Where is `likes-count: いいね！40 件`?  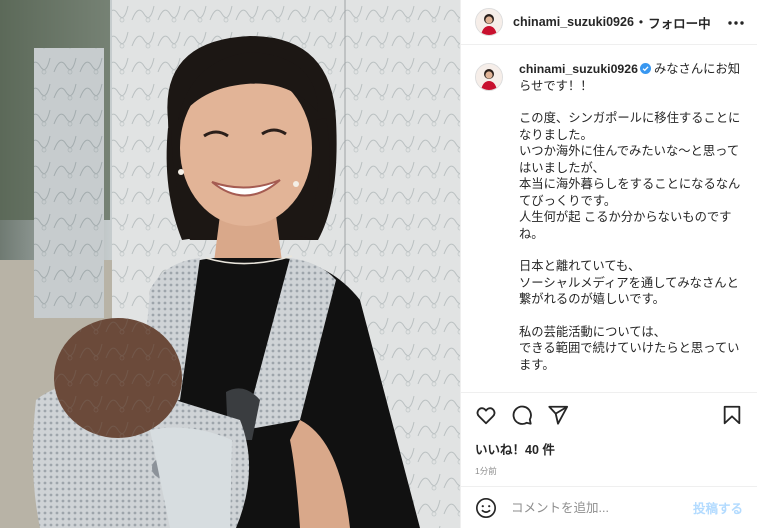
likes-count: いいね！40 件 is located at coordinates (609, 448).